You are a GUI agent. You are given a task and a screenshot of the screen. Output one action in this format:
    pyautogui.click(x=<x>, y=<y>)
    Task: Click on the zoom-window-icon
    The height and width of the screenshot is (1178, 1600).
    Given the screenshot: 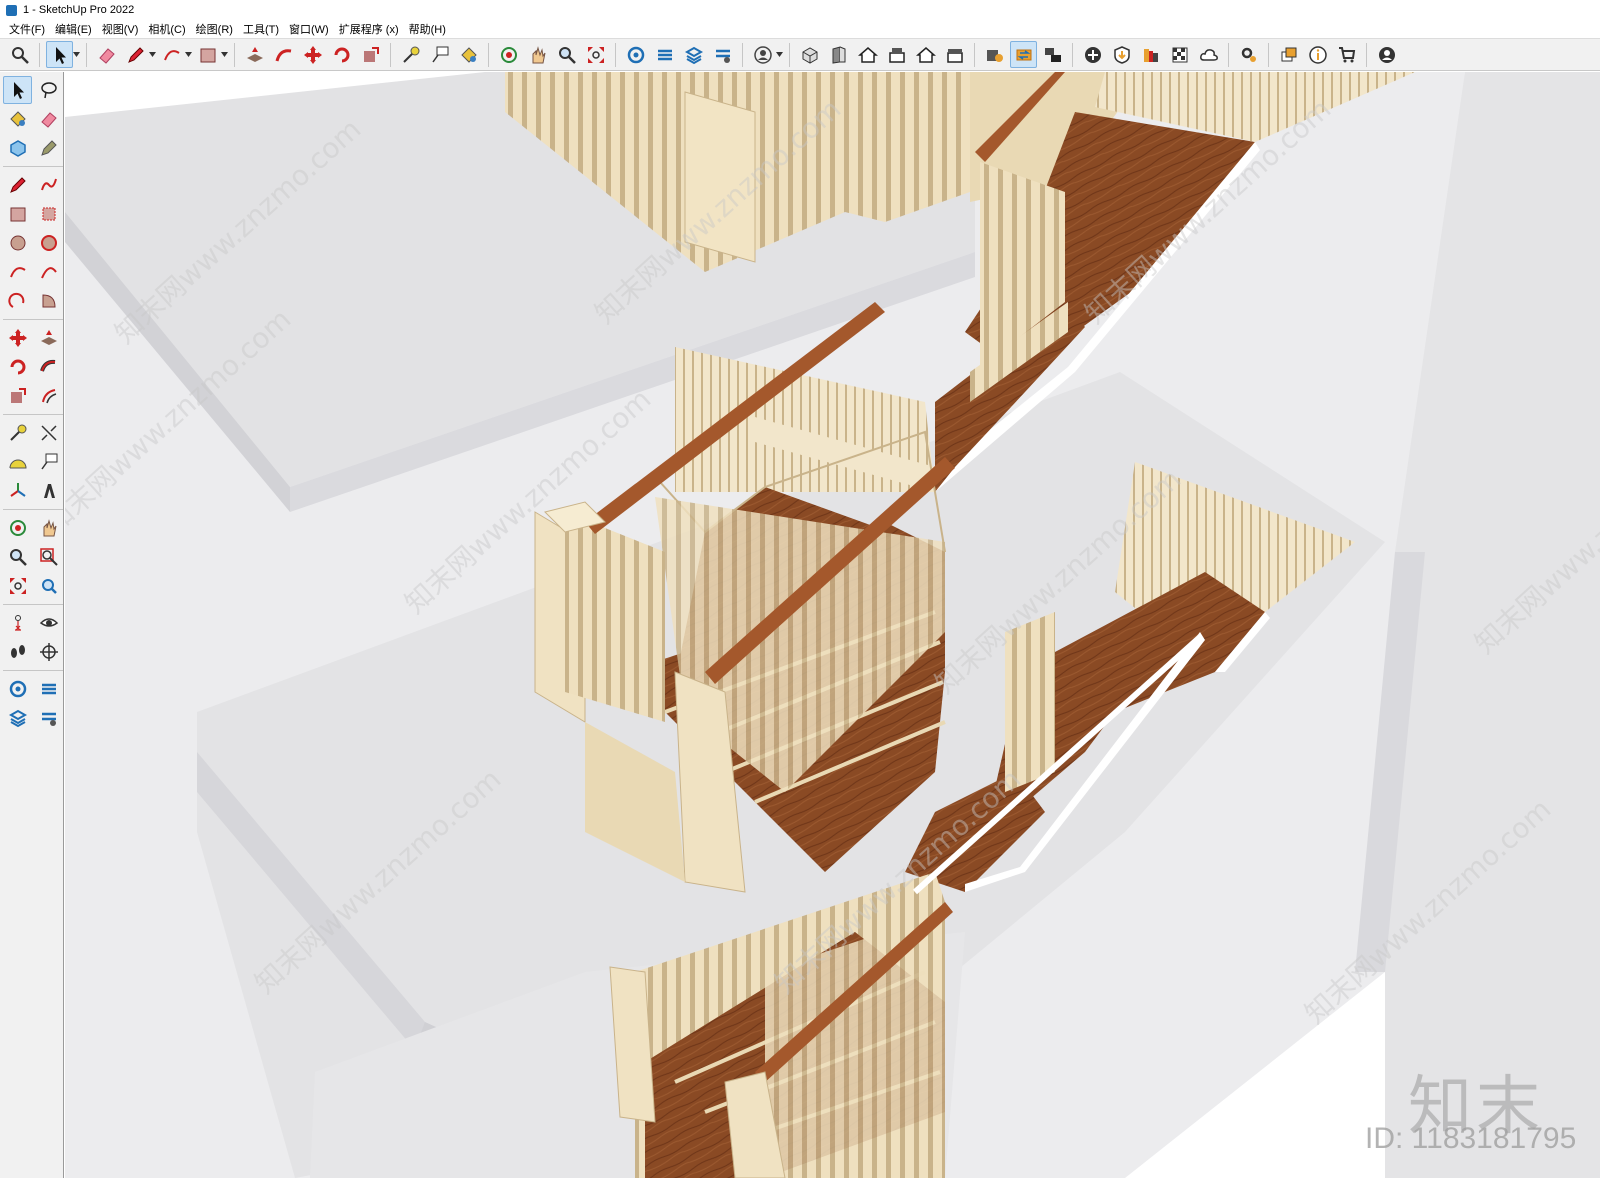 What is the action you would take?
    pyautogui.click(x=48, y=557)
    